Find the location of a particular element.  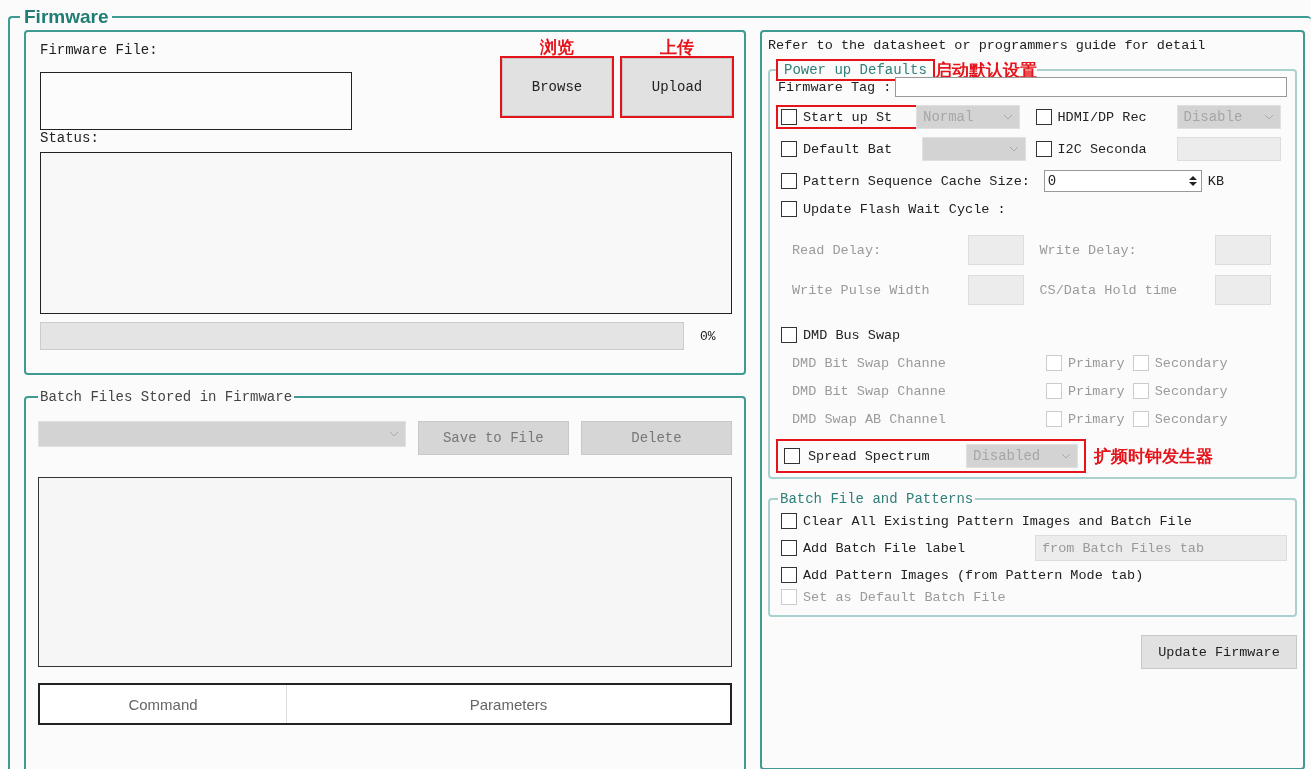

field-label: Firmware File: is located at coordinates (99, 50).